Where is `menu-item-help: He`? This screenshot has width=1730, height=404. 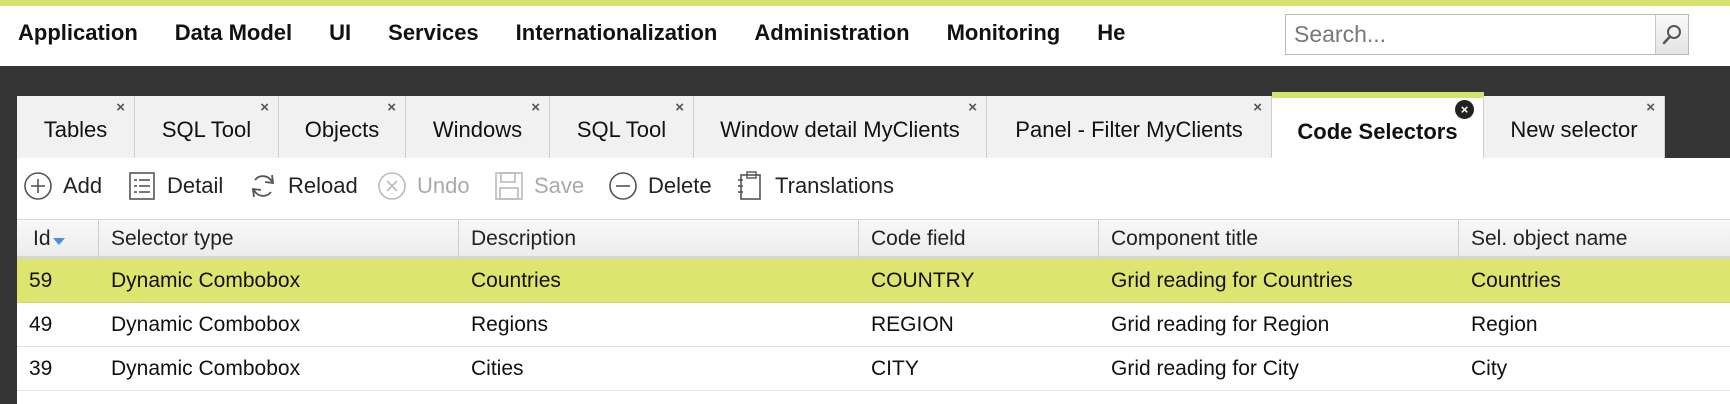 menu-item-help: He is located at coordinates (1111, 33).